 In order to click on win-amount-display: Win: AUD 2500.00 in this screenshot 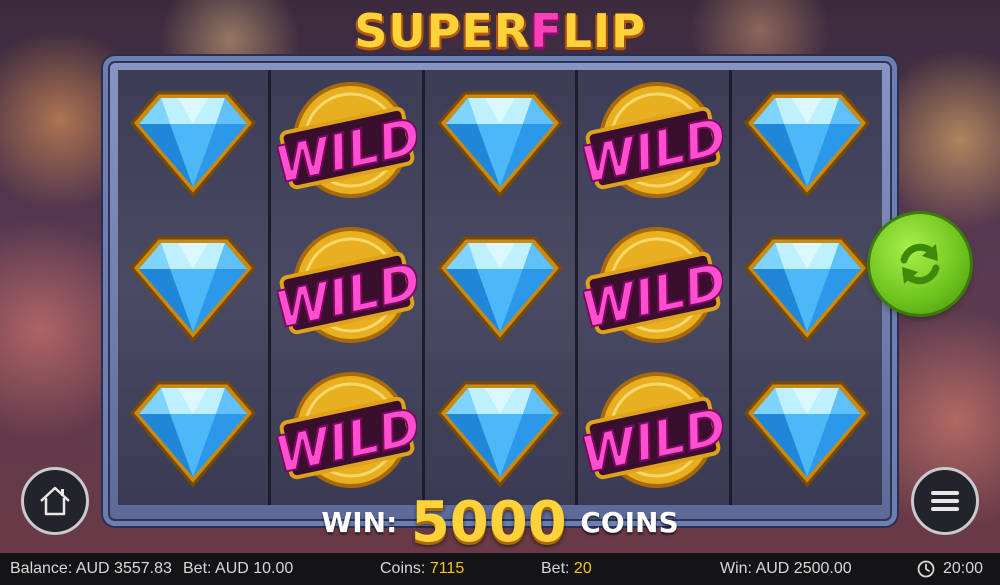, I will do `click(786, 569)`.